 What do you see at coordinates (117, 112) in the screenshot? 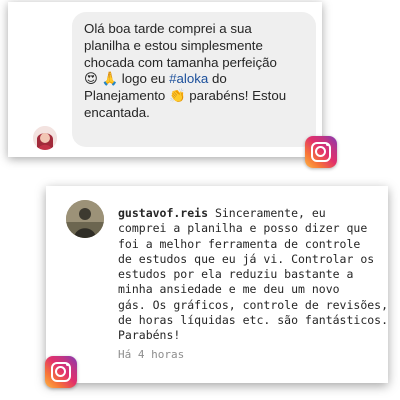
I see `message-line: encantada.` at bounding box center [117, 112].